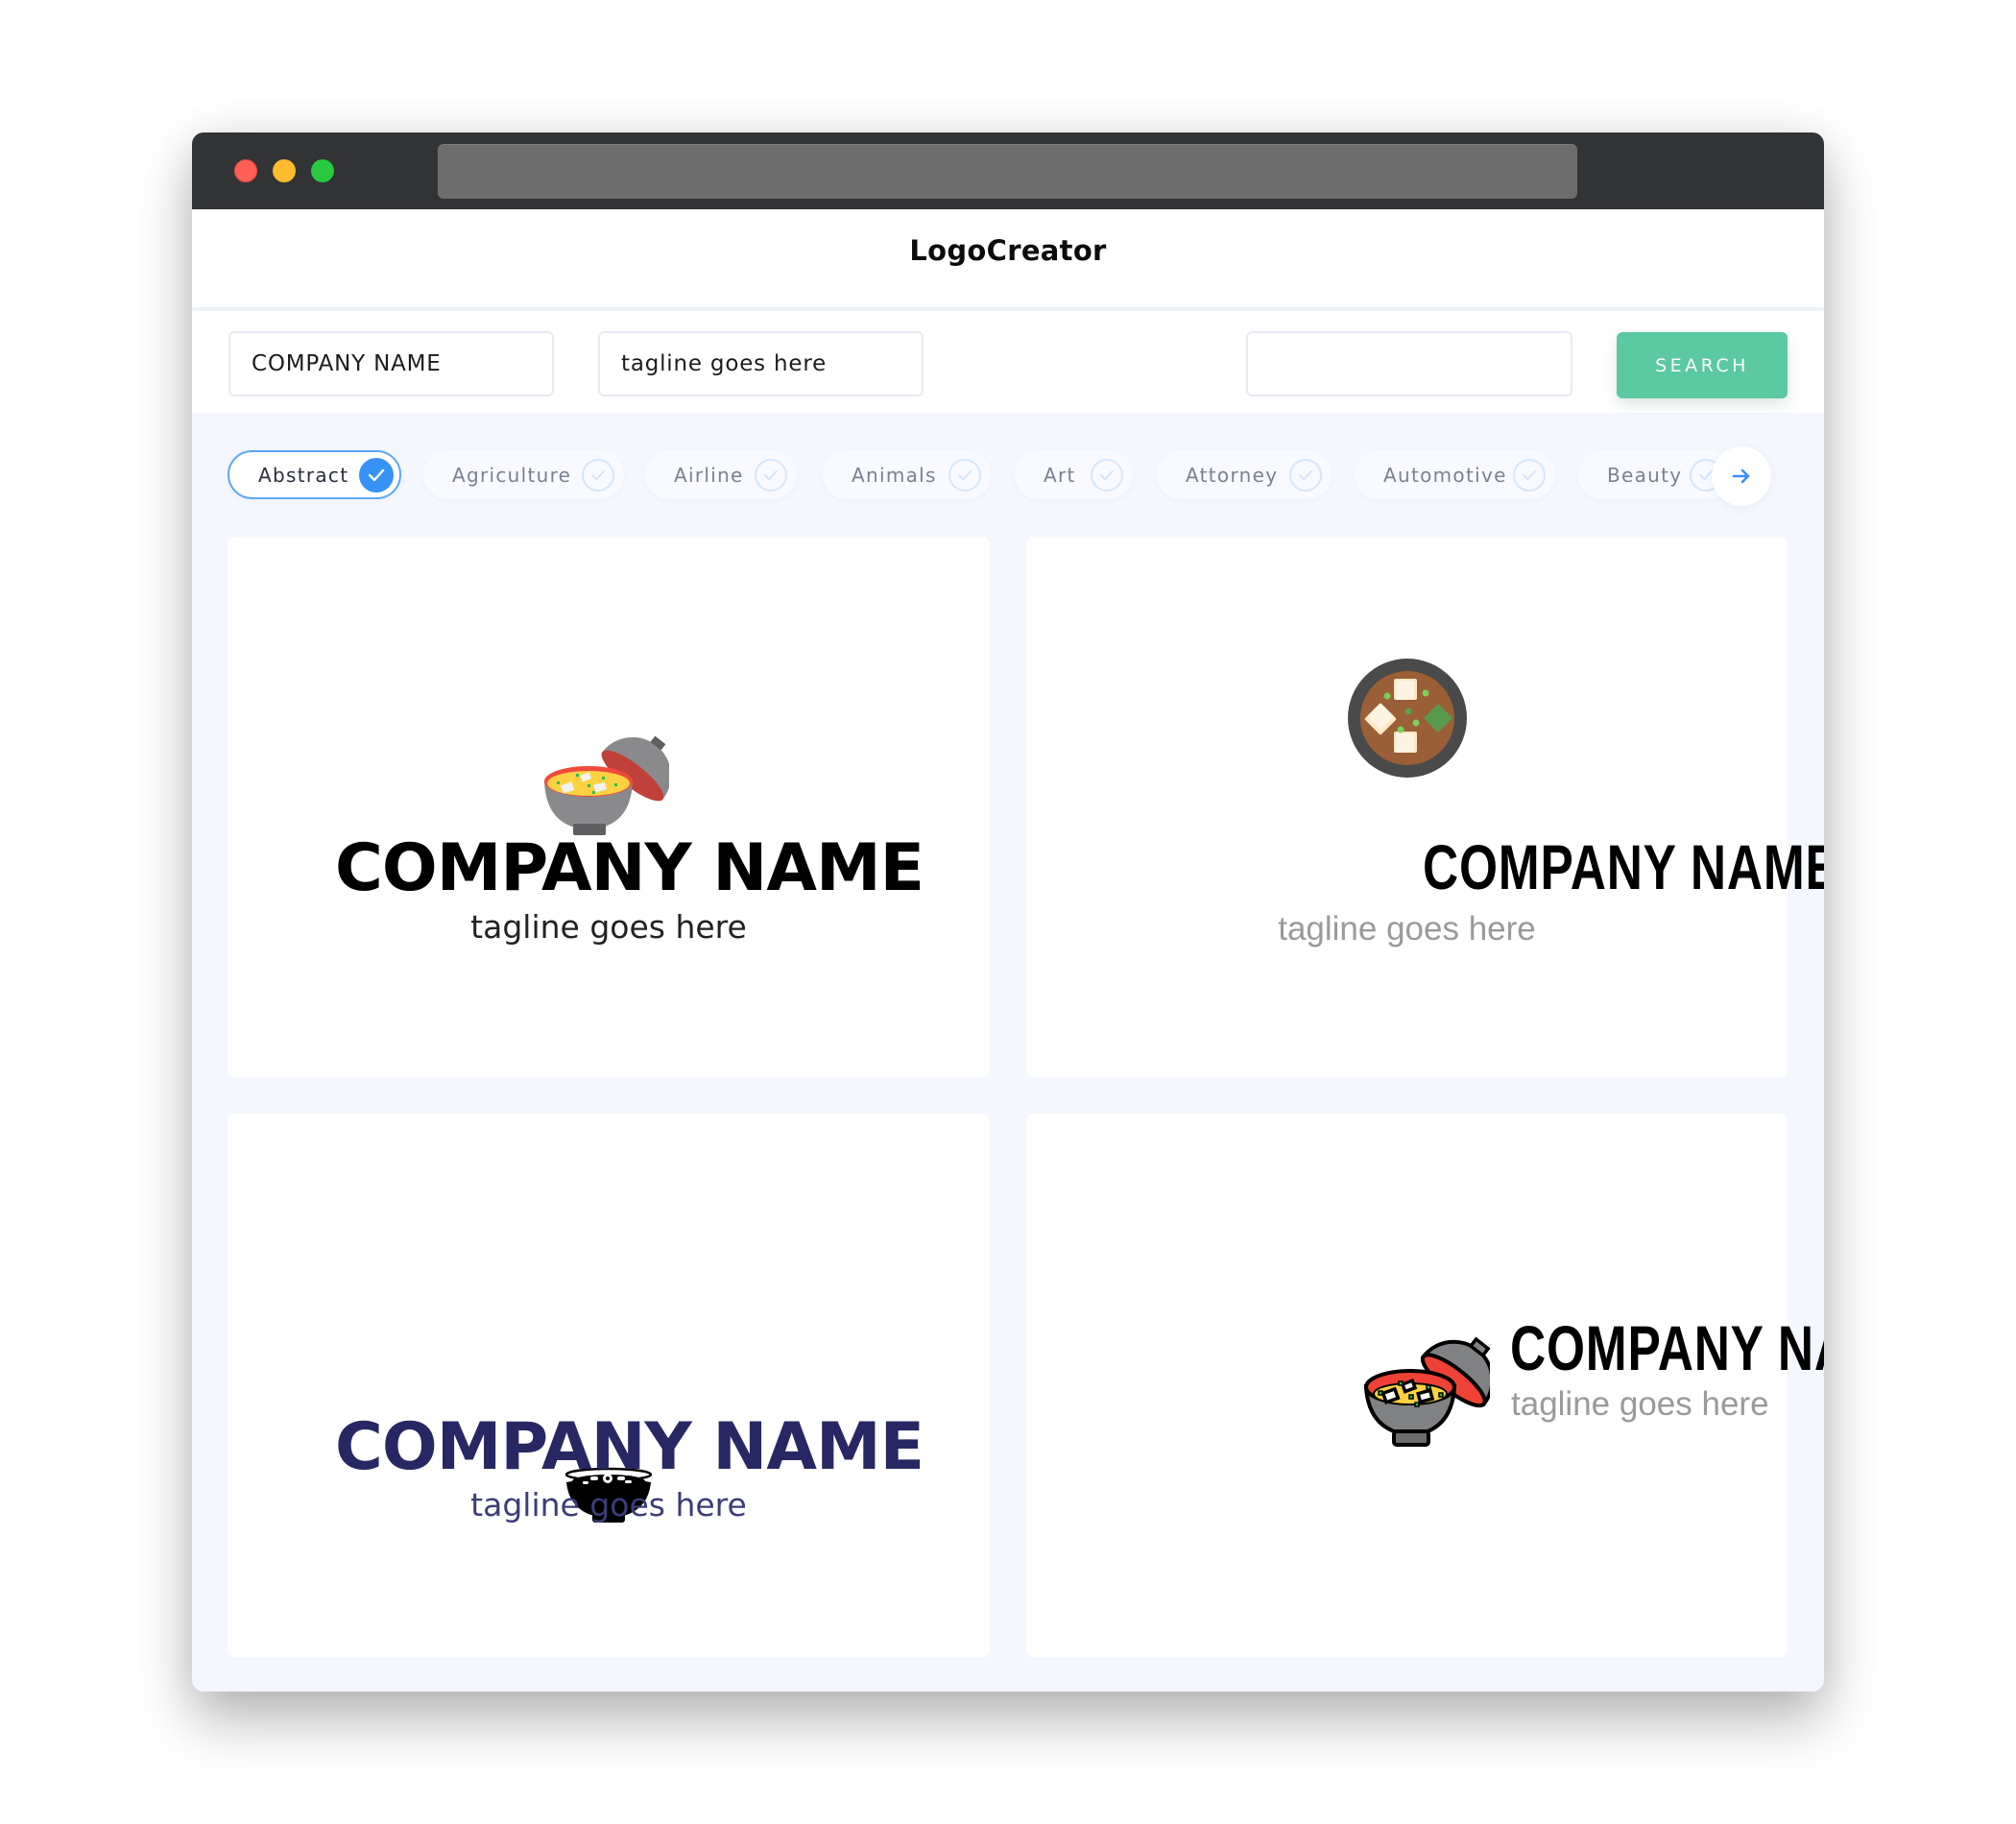 This screenshot has width=2016, height=1824. What do you see at coordinates (1060, 475) in the screenshot?
I see `category-chip-label: Art` at bounding box center [1060, 475].